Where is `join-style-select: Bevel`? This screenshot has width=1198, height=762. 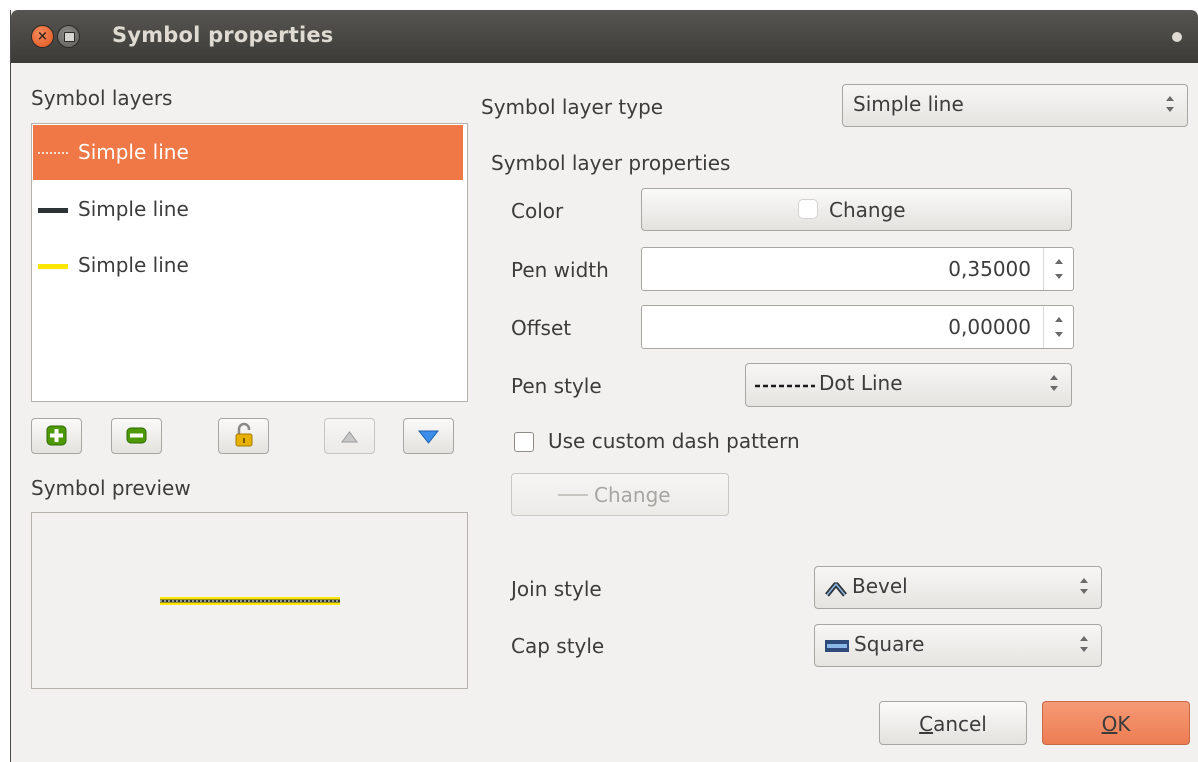 join-style-select: Bevel is located at coordinates (958, 587).